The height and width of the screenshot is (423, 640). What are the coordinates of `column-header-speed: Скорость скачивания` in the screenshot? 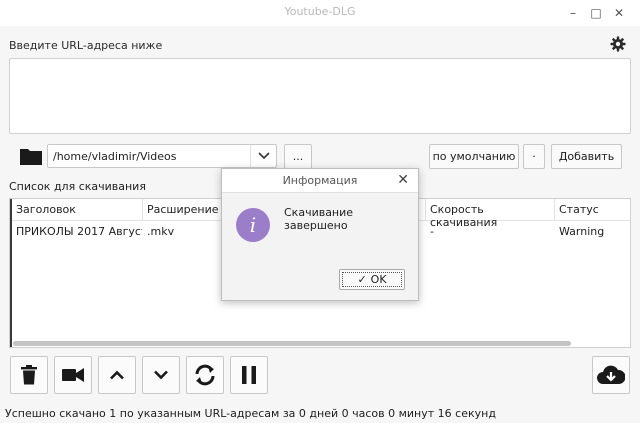 It's located at (490, 214).